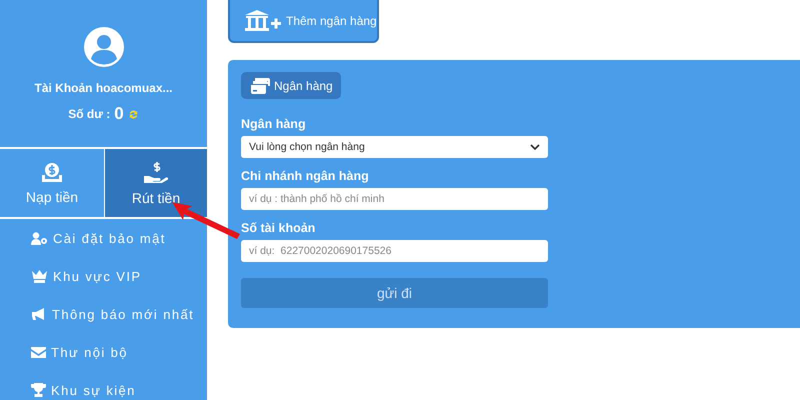  Describe the element at coordinates (38, 352) in the screenshot. I see `envelope-icon` at that location.